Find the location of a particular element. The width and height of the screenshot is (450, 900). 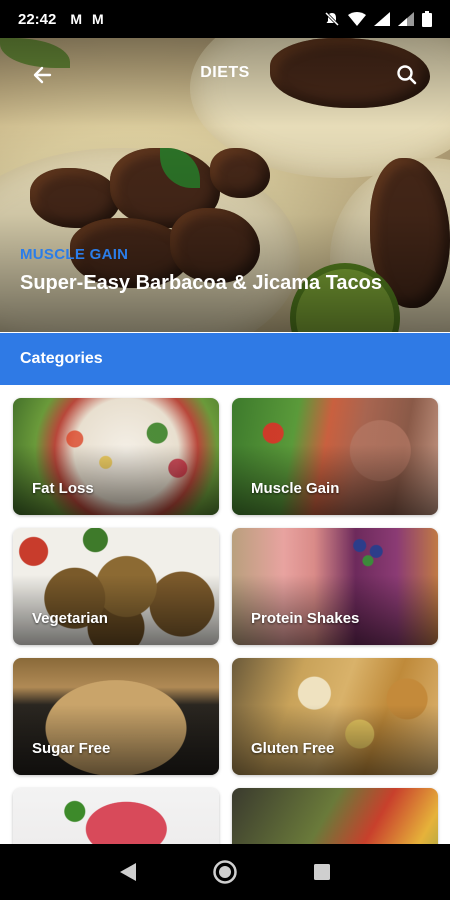

category-label: Muscle Gain is located at coordinates (295, 488).